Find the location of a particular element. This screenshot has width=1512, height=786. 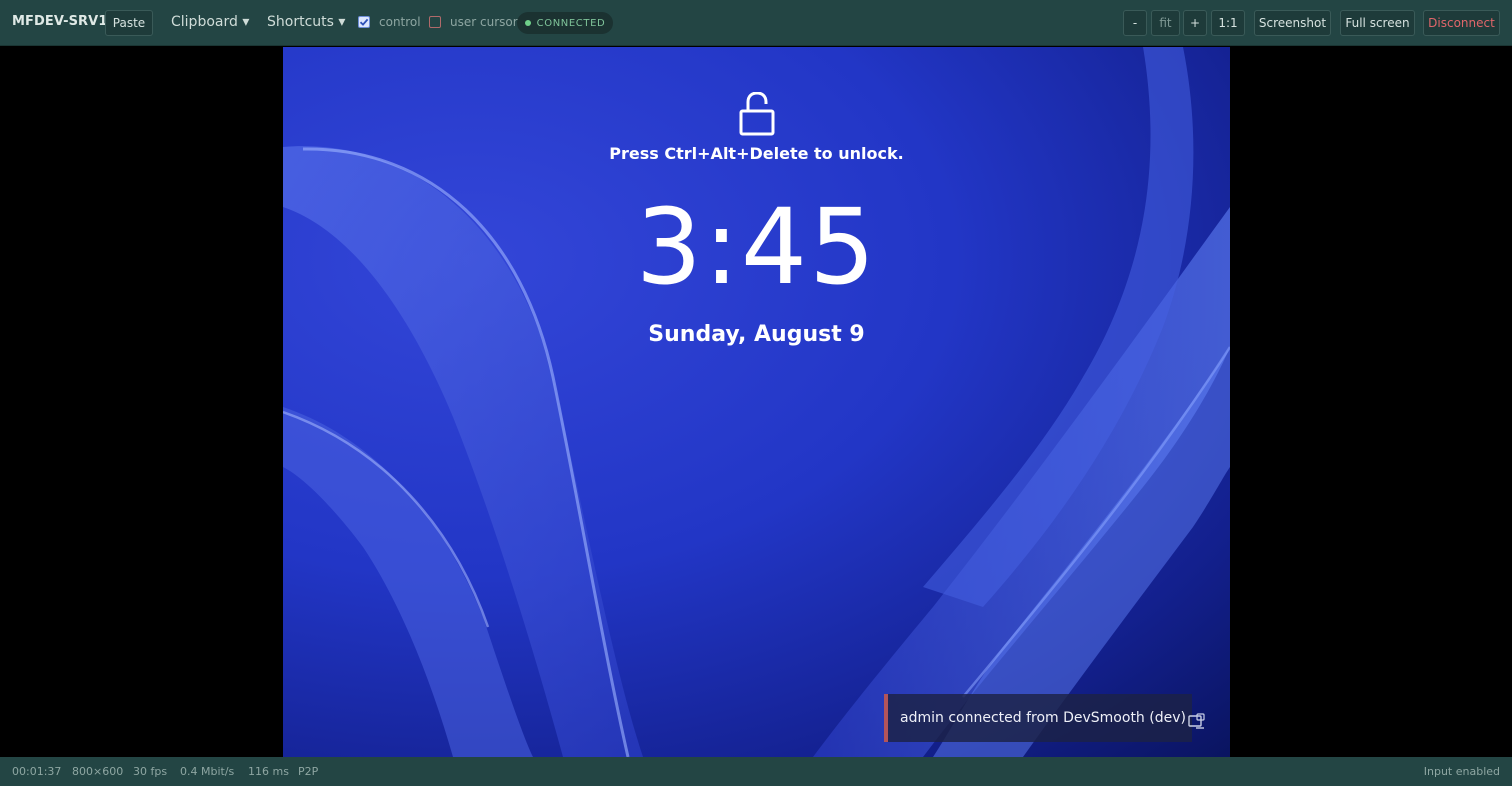

user-cursor-checkbox is located at coordinates (435, 22).